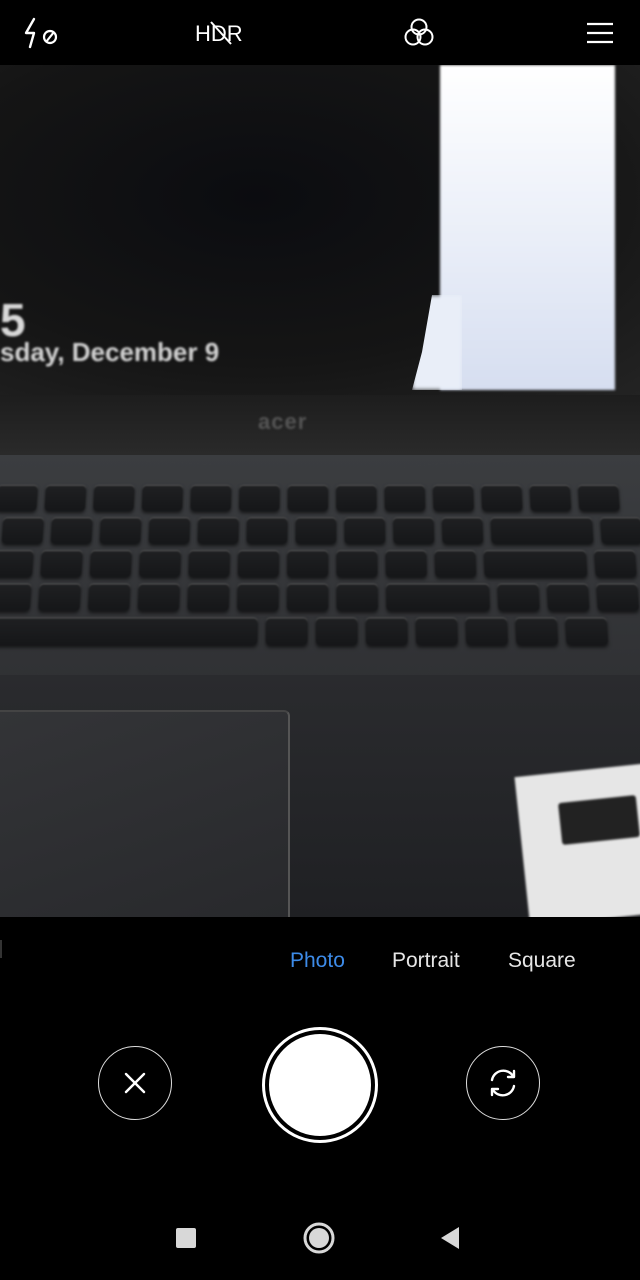  Describe the element at coordinates (599, 820) in the screenshot. I see `sticker-memory-chip` at that location.